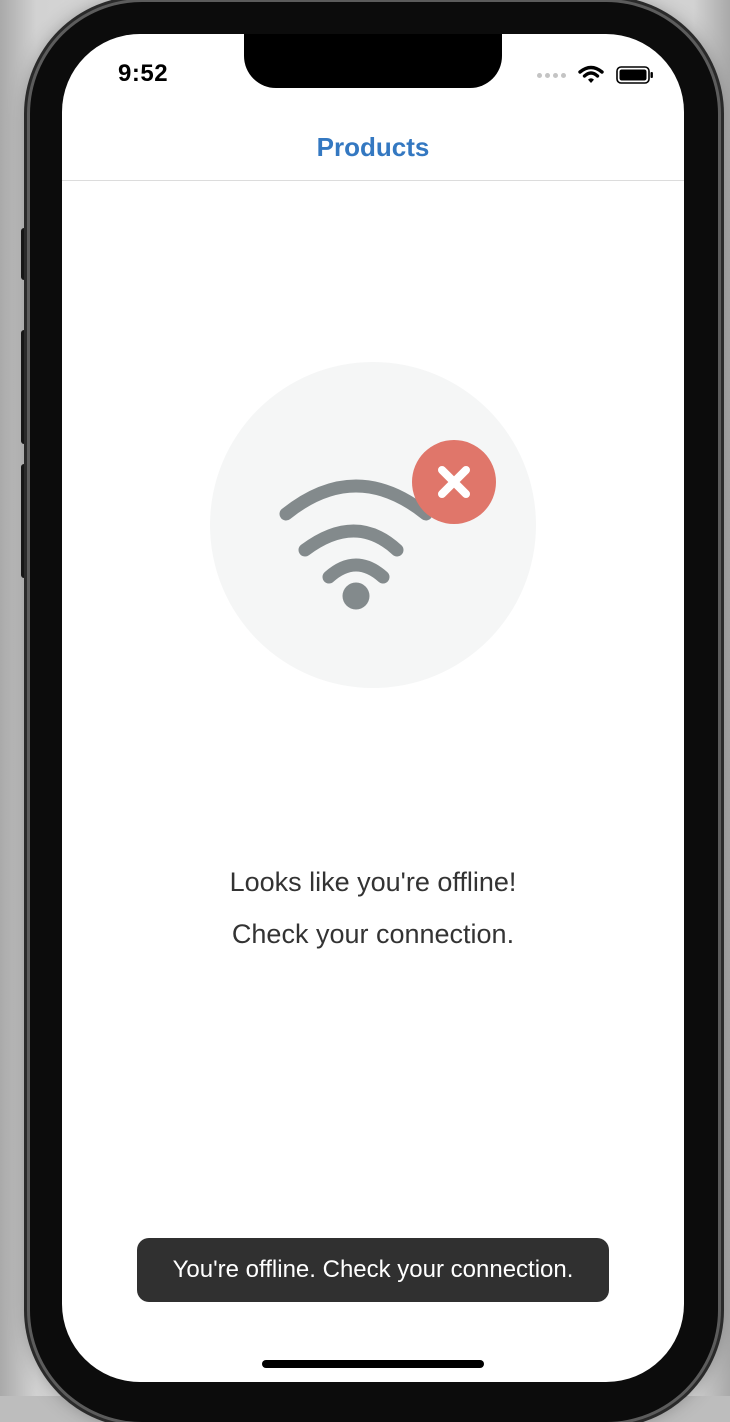  I want to click on volume-down-button, so click(25, 521).